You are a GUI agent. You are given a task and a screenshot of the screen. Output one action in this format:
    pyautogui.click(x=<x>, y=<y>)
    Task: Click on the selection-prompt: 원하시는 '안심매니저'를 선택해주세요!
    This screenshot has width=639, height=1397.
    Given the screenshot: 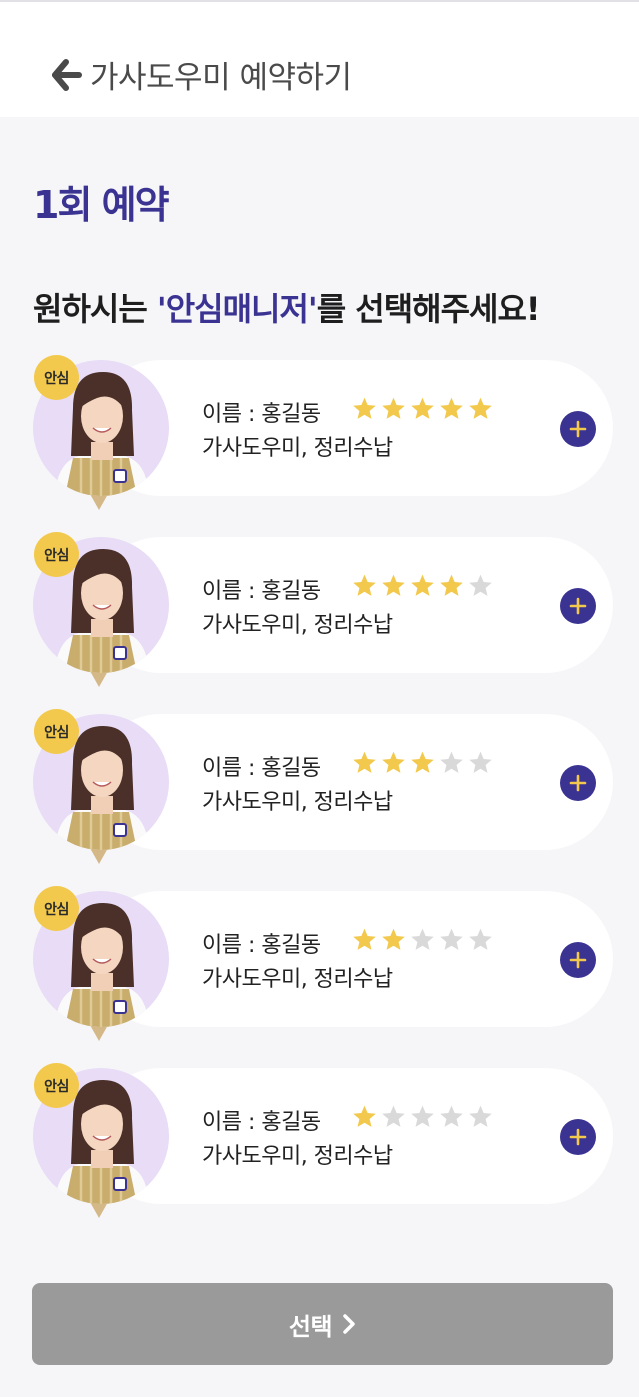 What is the action you would take?
    pyautogui.click(x=287, y=307)
    